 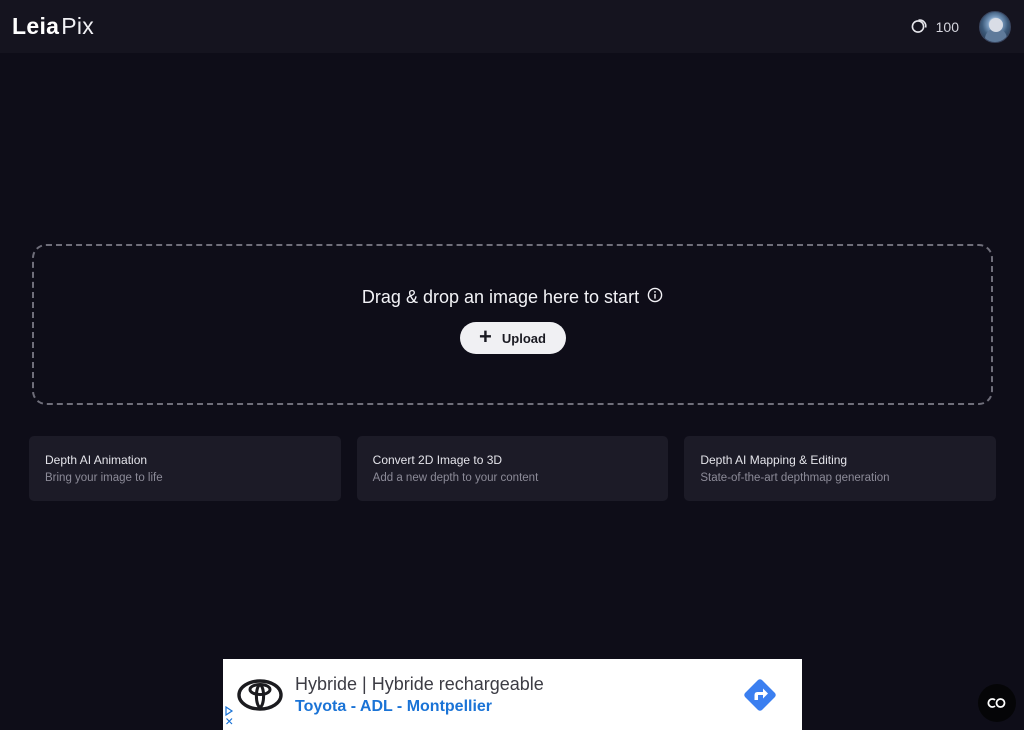 What do you see at coordinates (523, 338) in the screenshot?
I see `upload-button-label: Upload` at bounding box center [523, 338].